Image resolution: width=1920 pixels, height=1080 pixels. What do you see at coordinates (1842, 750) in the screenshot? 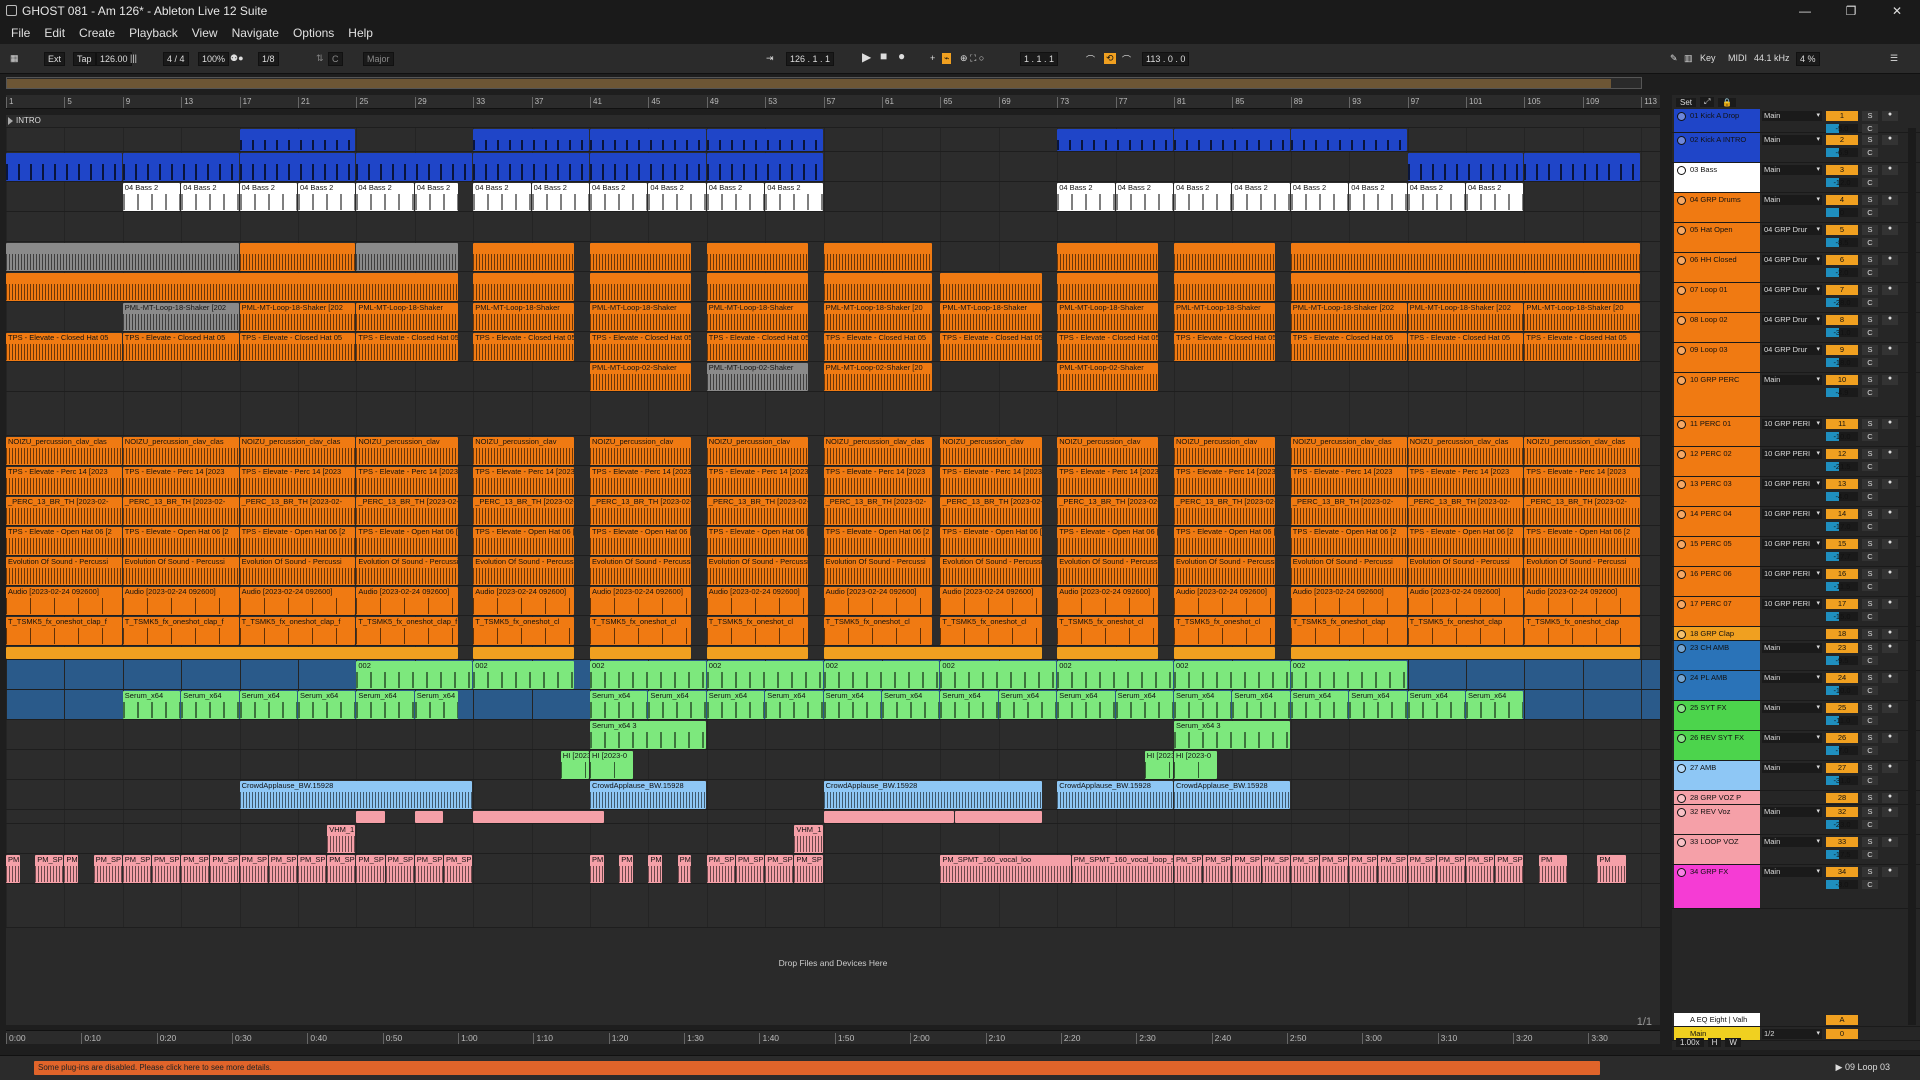
I see `track-volume-field: -7.0` at bounding box center [1842, 750].